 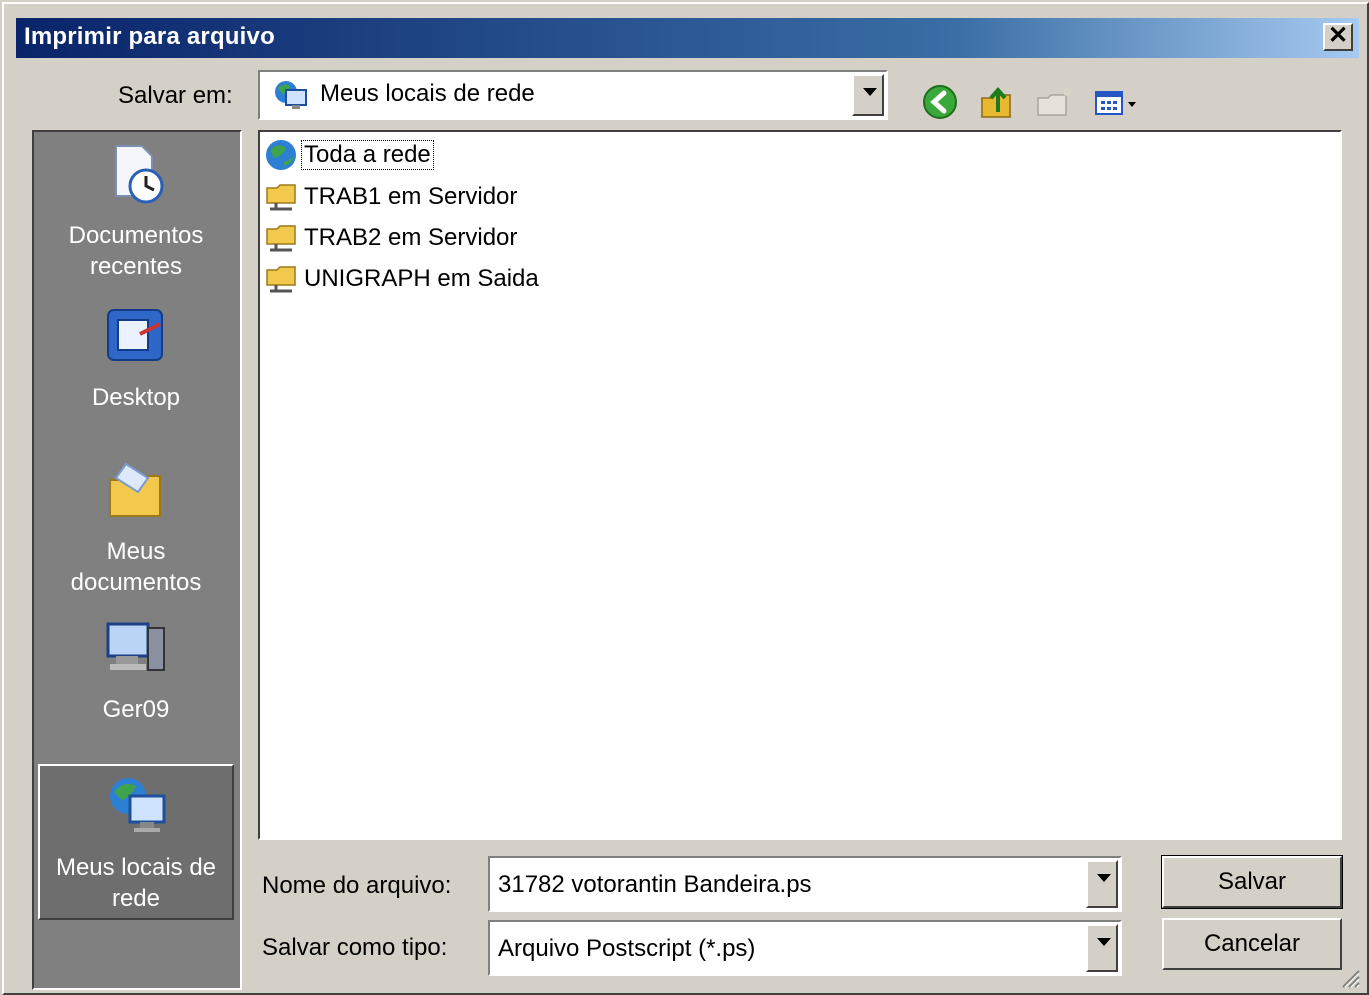 What do you see at coordinates (1054, 102) in the screenshot?
I see `new-folder-icon` at bounding box center [1054, 102].